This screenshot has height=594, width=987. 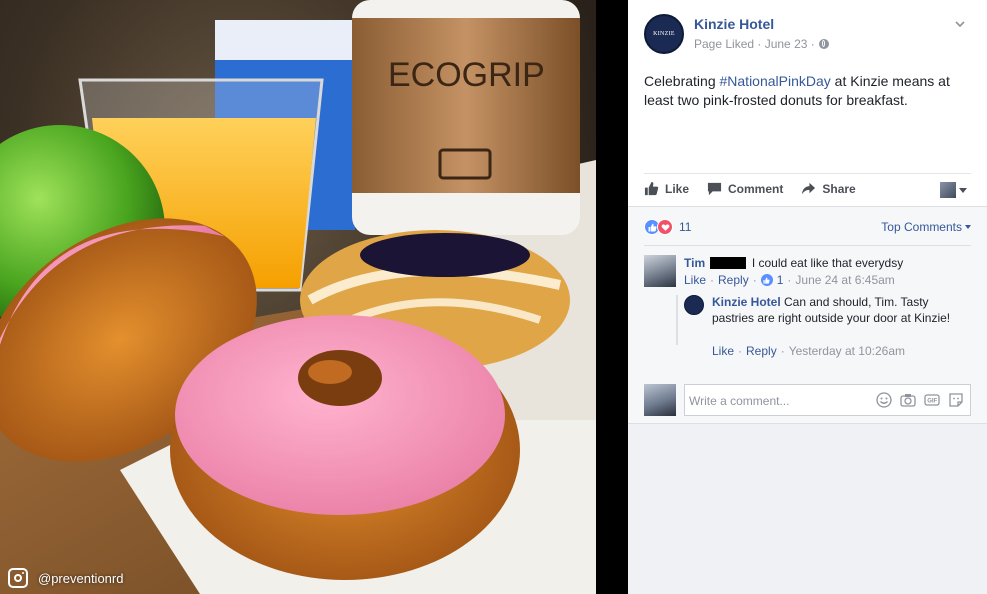 I want to click on reply-thread-line, so click(x=677, y=320).